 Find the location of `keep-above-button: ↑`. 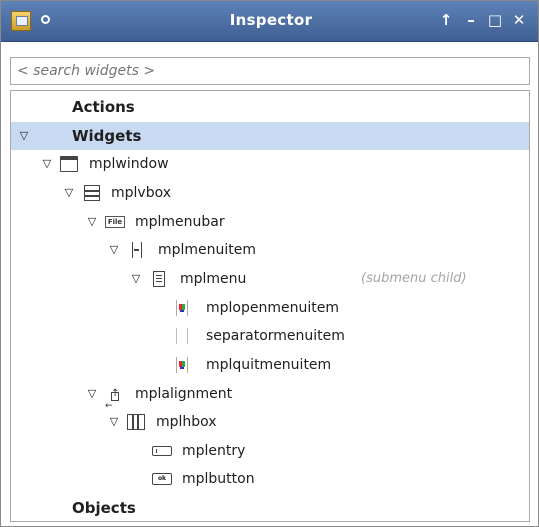

keep-above-button: ↑ is located at coordinates (446, 20).